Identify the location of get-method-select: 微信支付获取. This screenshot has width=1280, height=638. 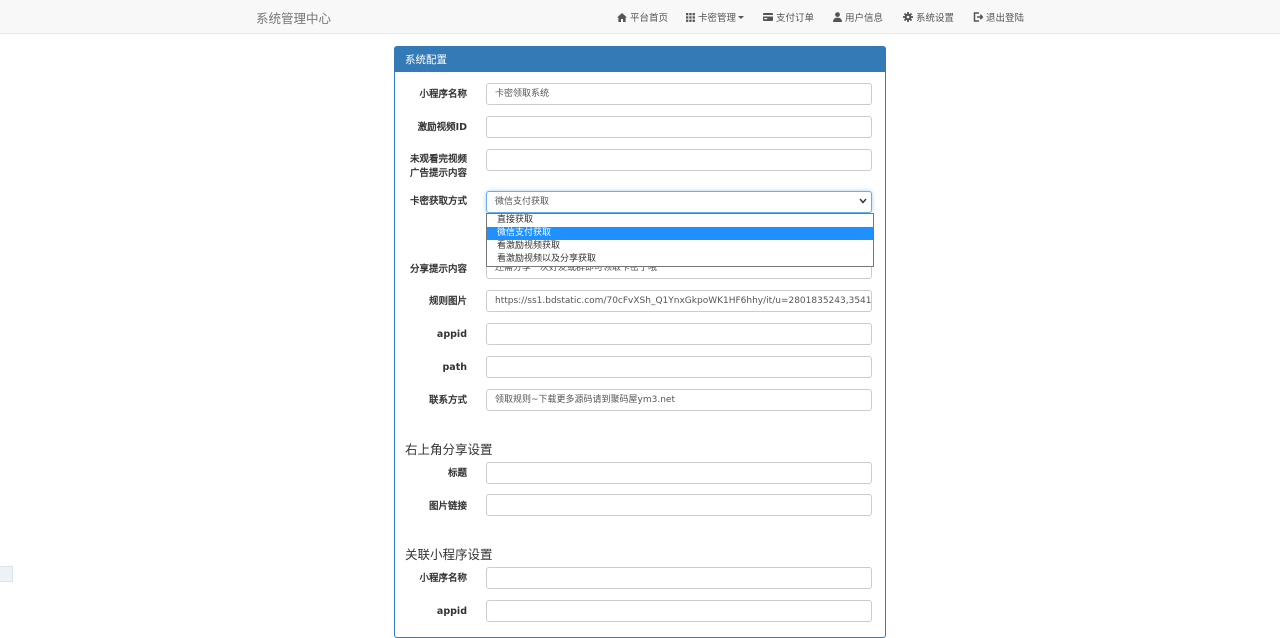
(679, 202).